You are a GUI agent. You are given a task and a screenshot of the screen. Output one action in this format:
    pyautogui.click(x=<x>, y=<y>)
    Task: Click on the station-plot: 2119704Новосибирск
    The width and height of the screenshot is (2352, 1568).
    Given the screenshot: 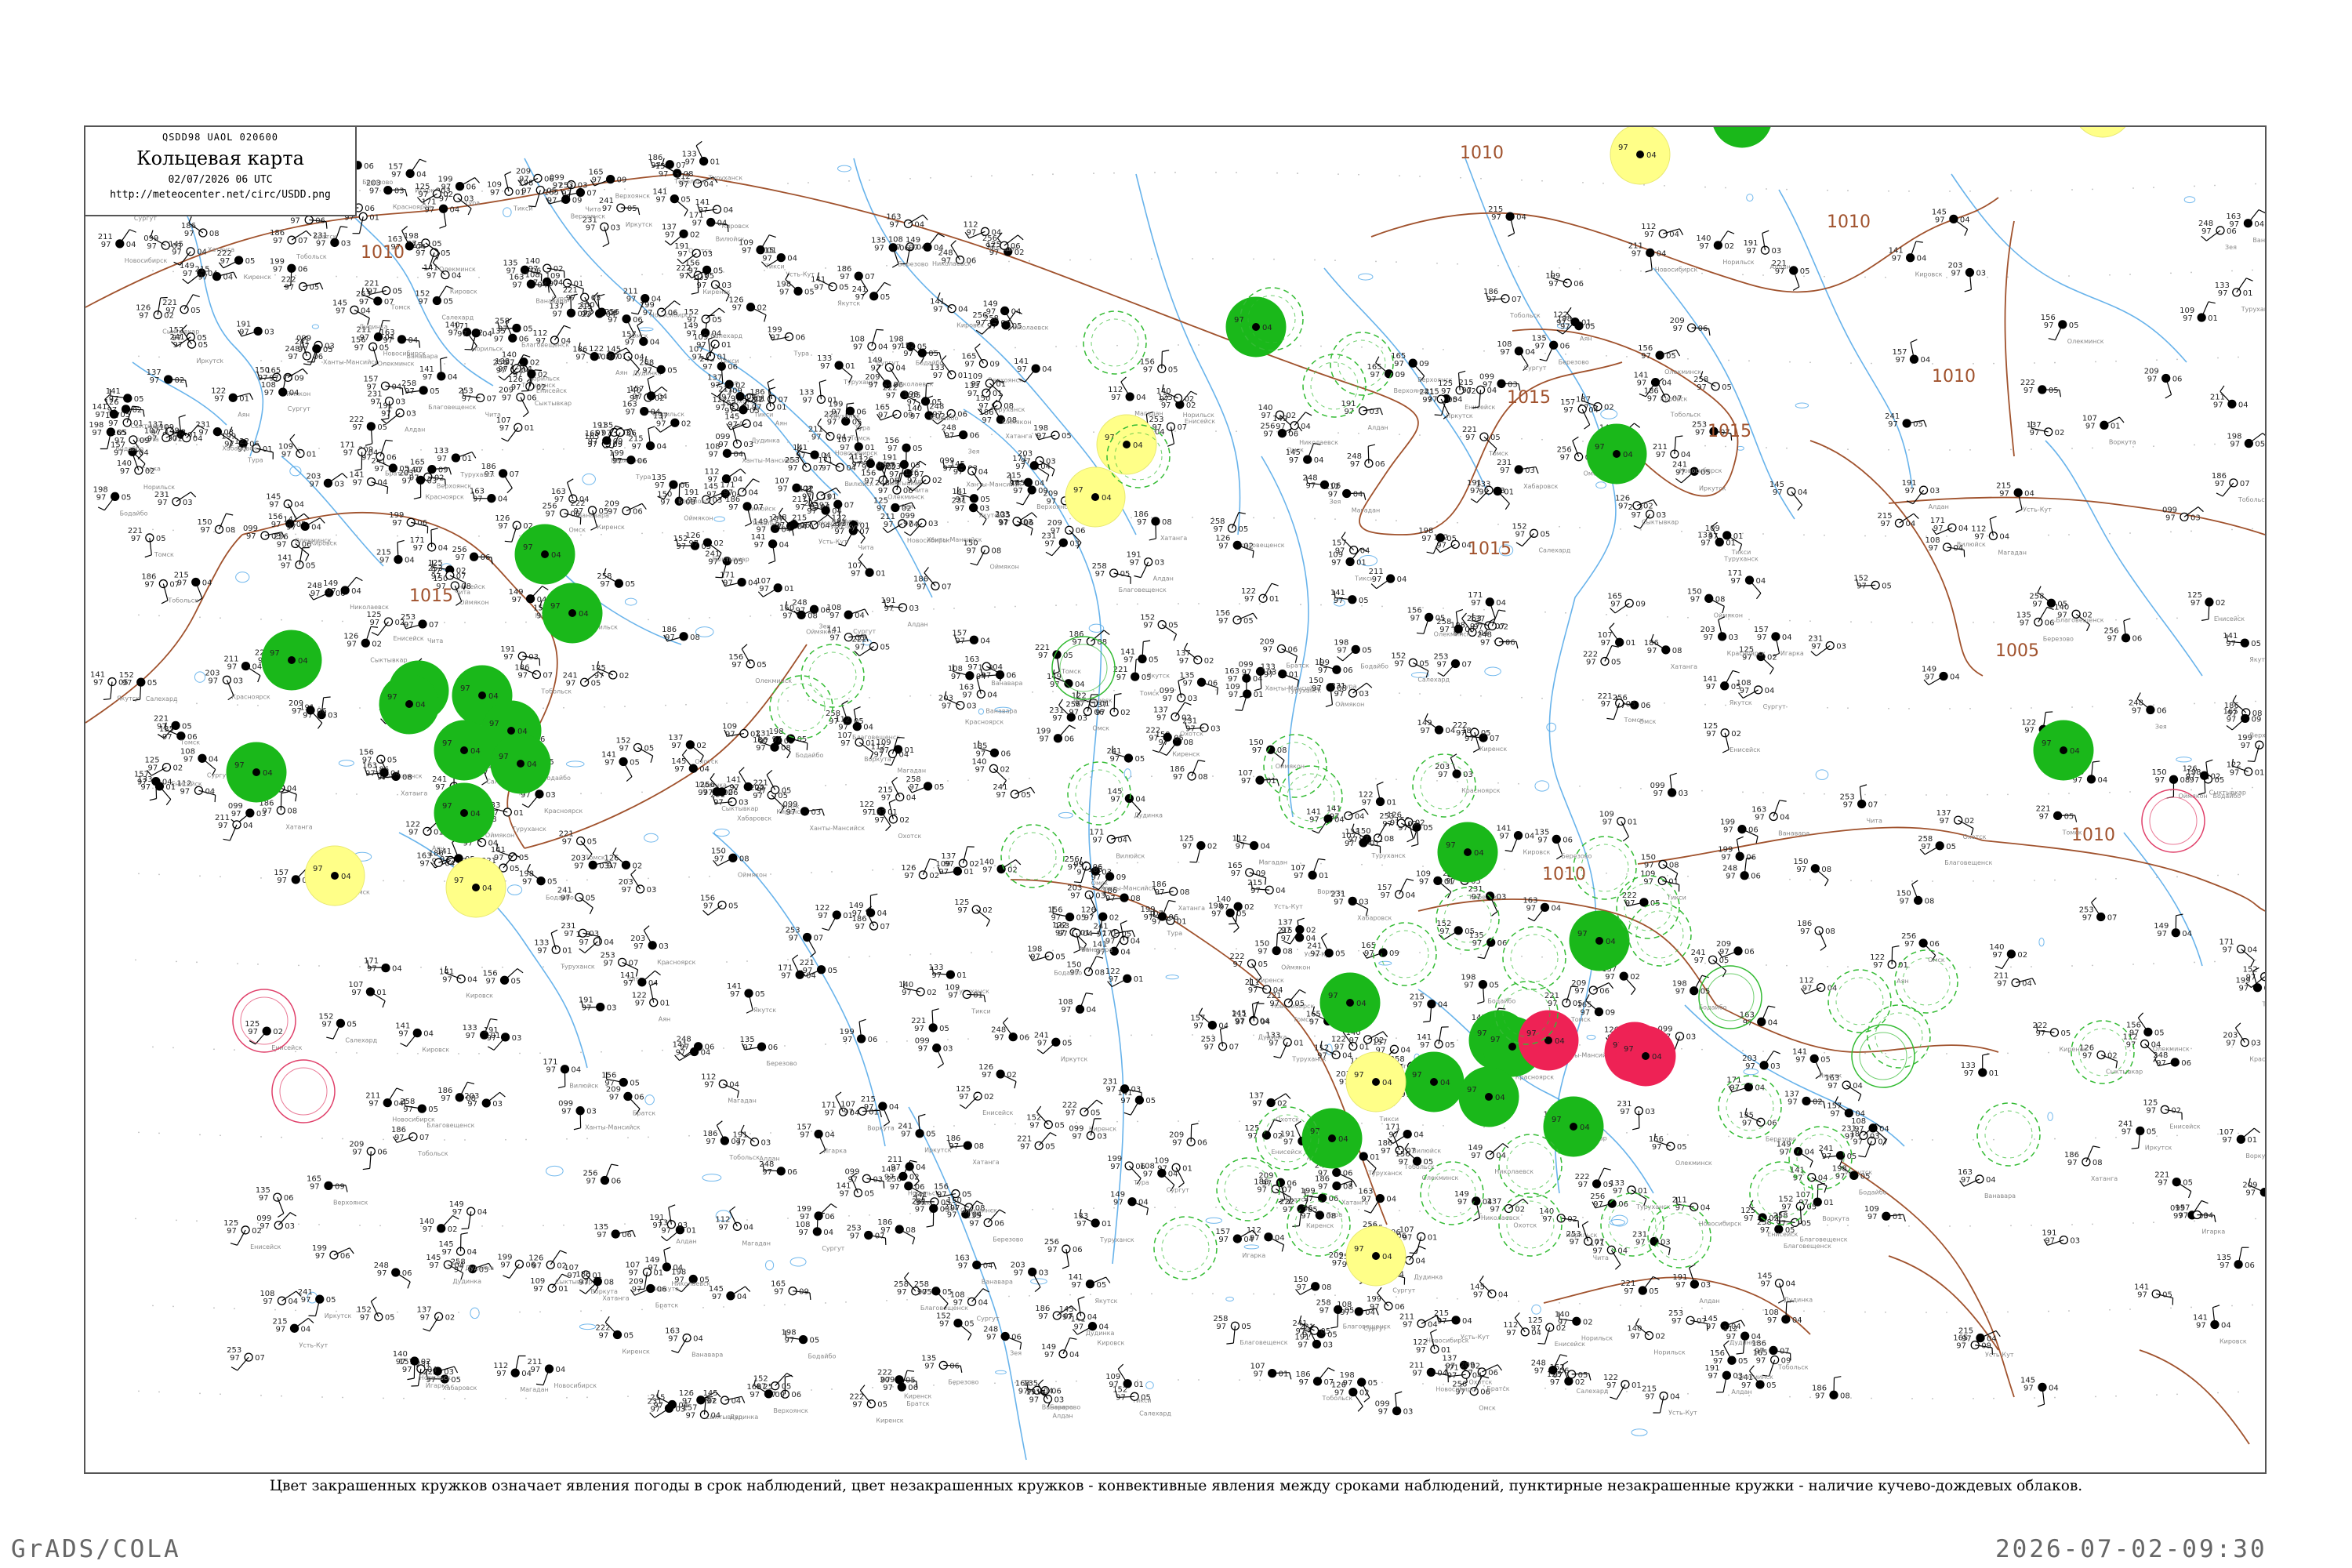 What is the action you would take?
    pyautogui.click(x=1663, y=257)
    